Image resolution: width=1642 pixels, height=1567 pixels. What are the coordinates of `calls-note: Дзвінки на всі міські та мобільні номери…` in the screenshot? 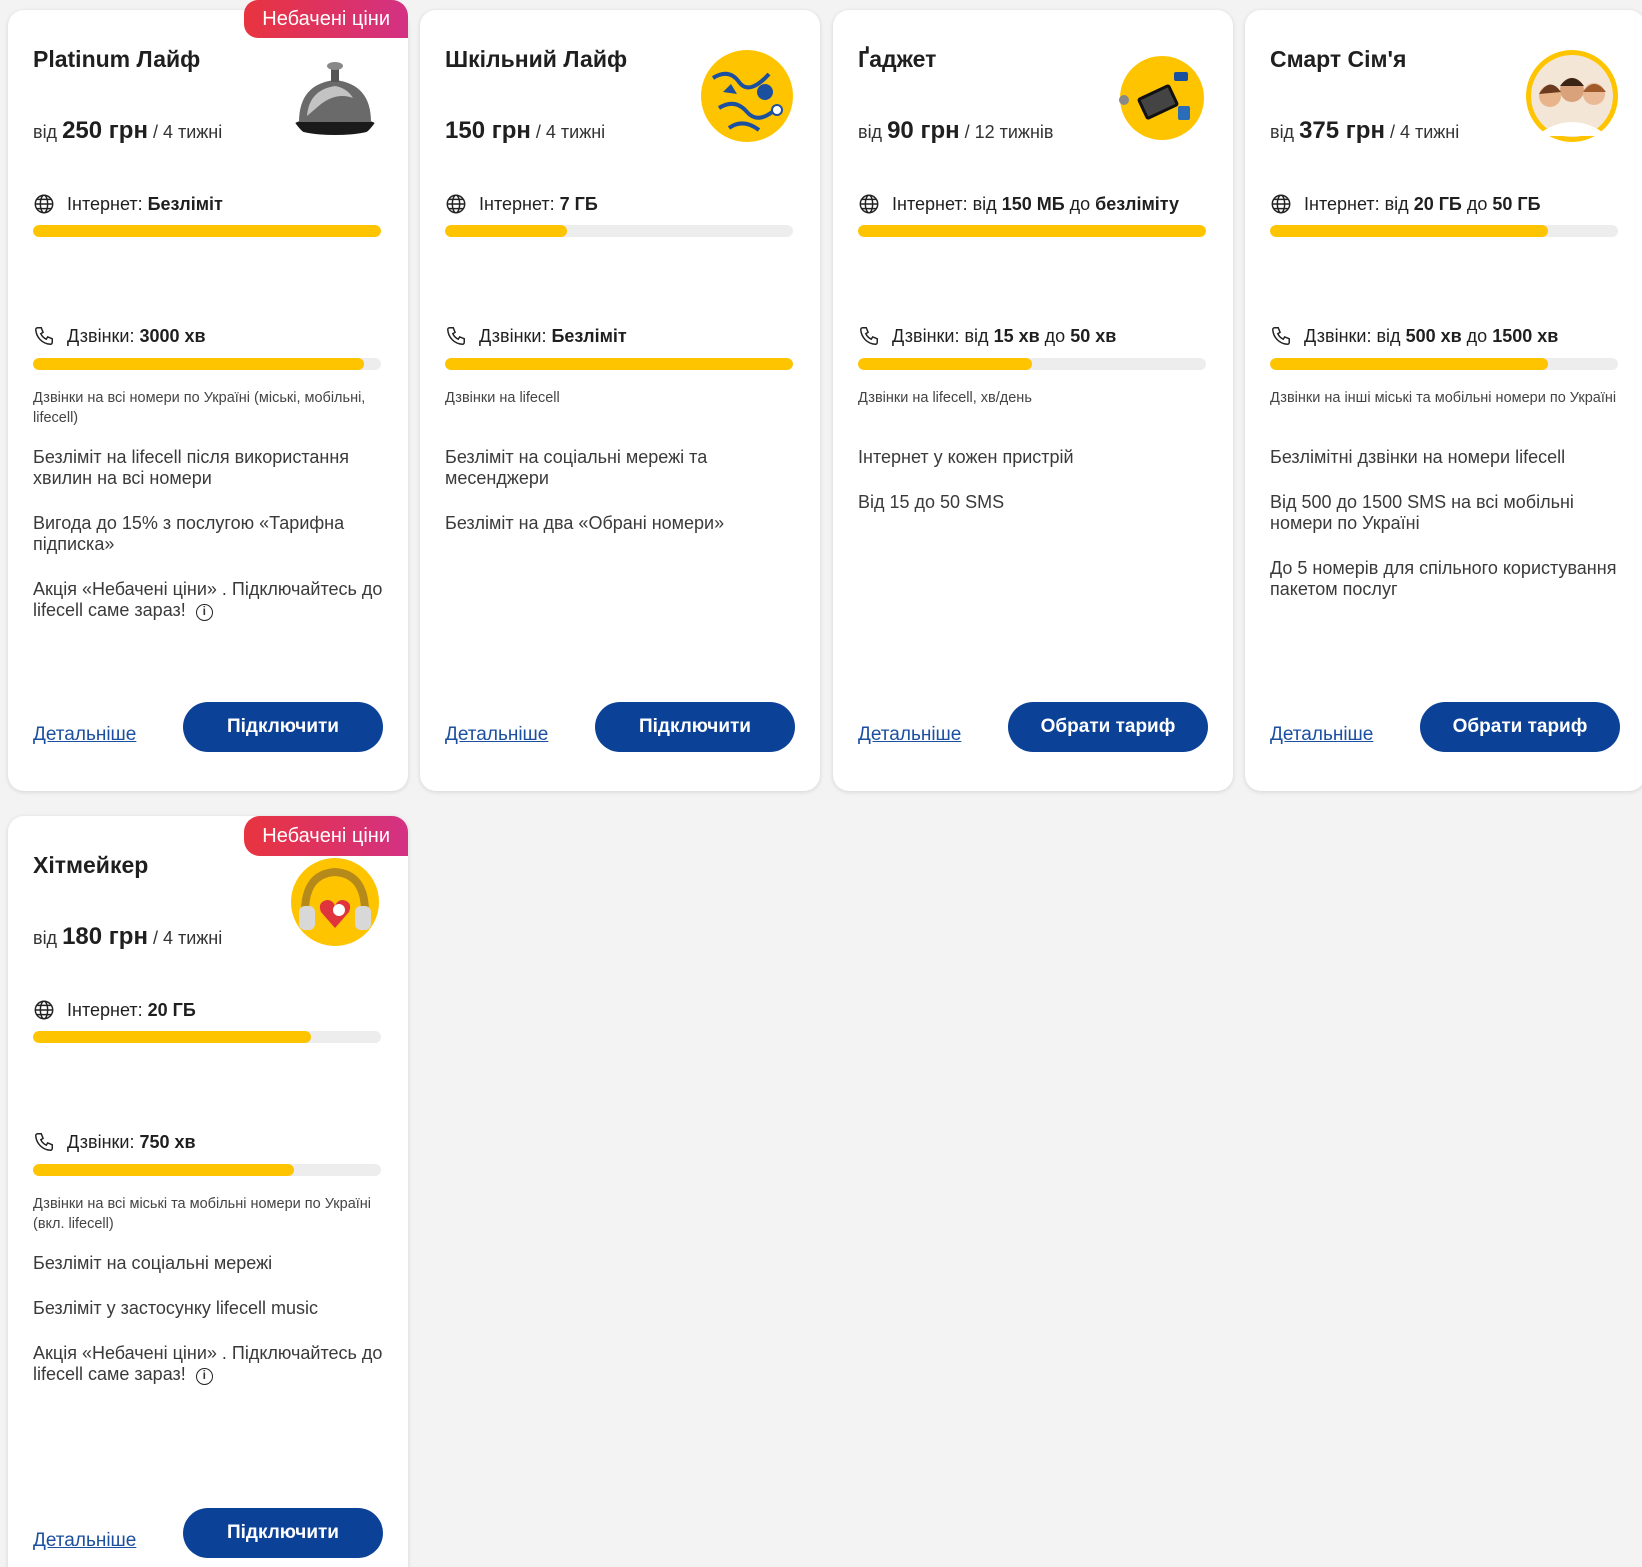 It's located at (202, 1214).